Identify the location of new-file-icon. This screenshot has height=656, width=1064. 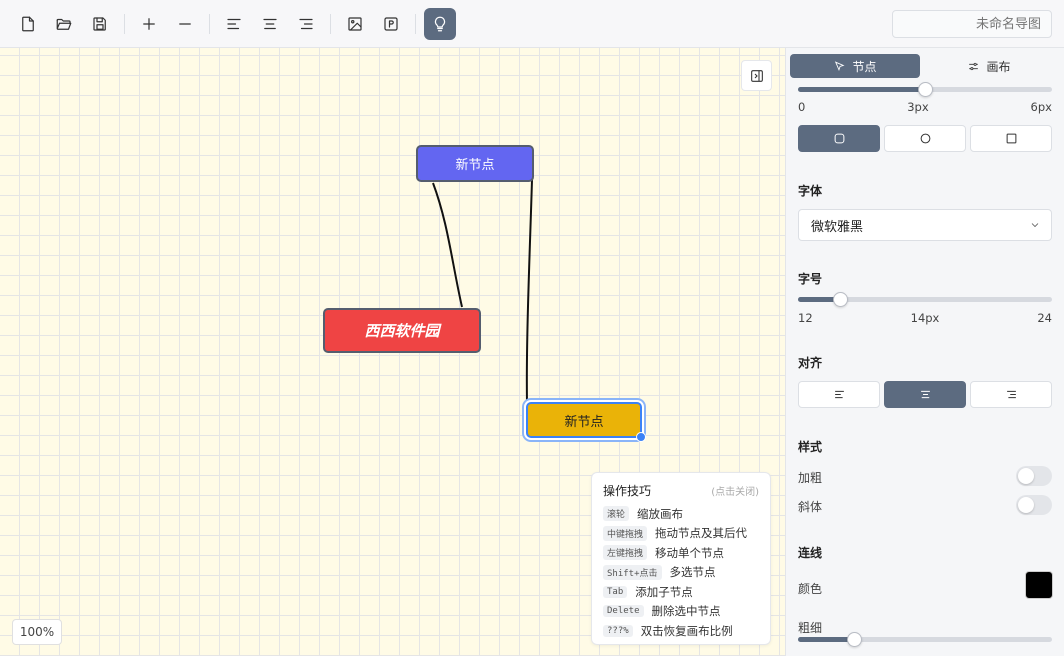
(28, 24).